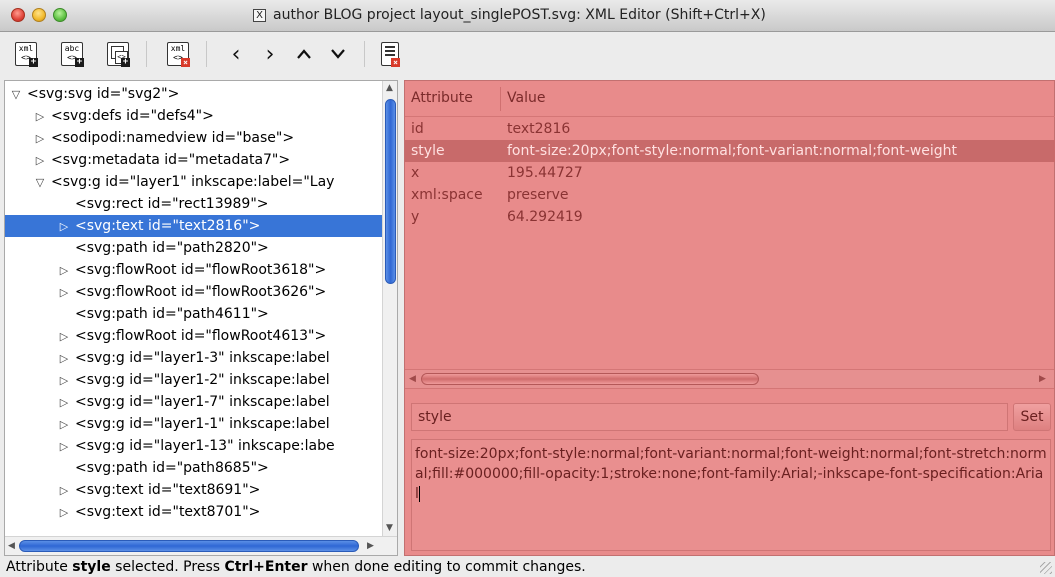 Image resolution: width=1055 pixels, height=577 pixels. I want to click on tree-node: ▽ <svg:g id="layer1" inkscape:label="Lay, so click(201, 182).